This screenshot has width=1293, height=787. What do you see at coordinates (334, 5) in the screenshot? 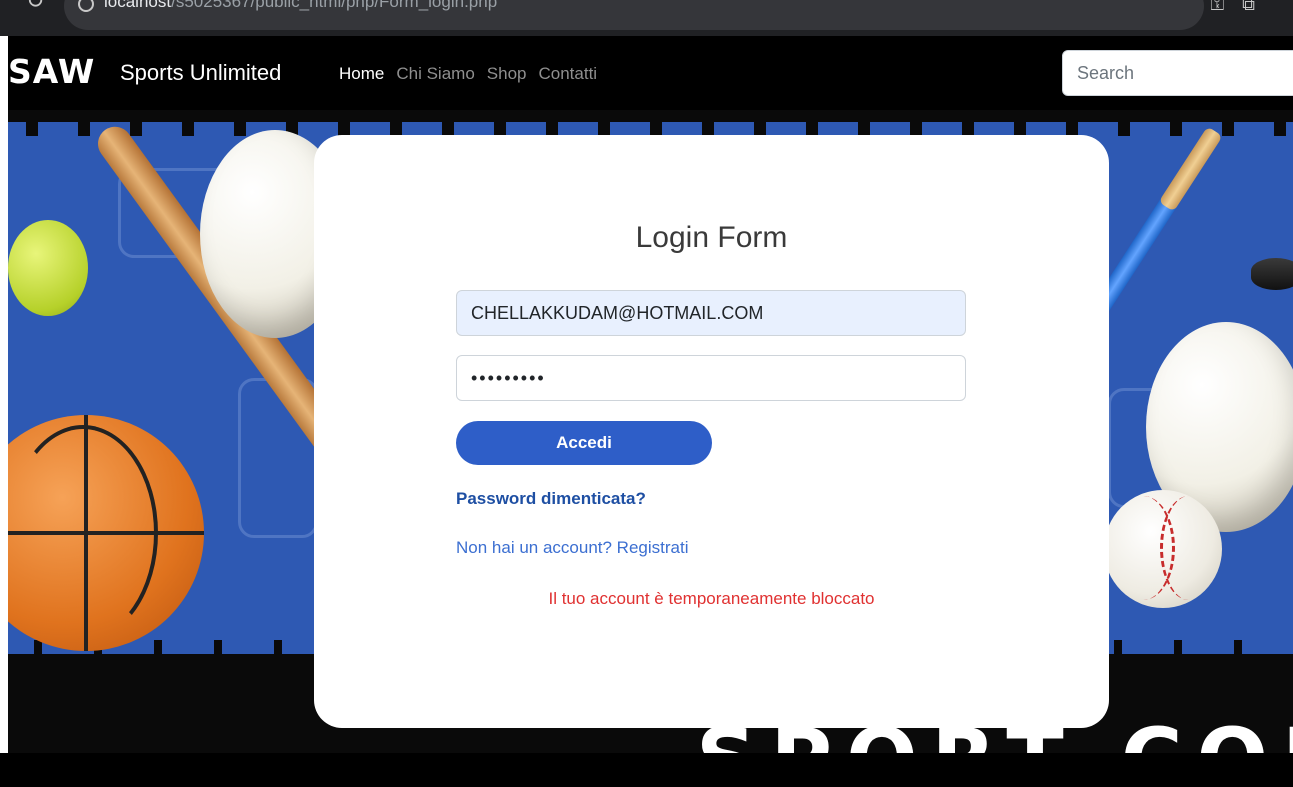
I see `url-path: /s5025367/public_html/php/Form_login.php` at bounding box center [334, 5].